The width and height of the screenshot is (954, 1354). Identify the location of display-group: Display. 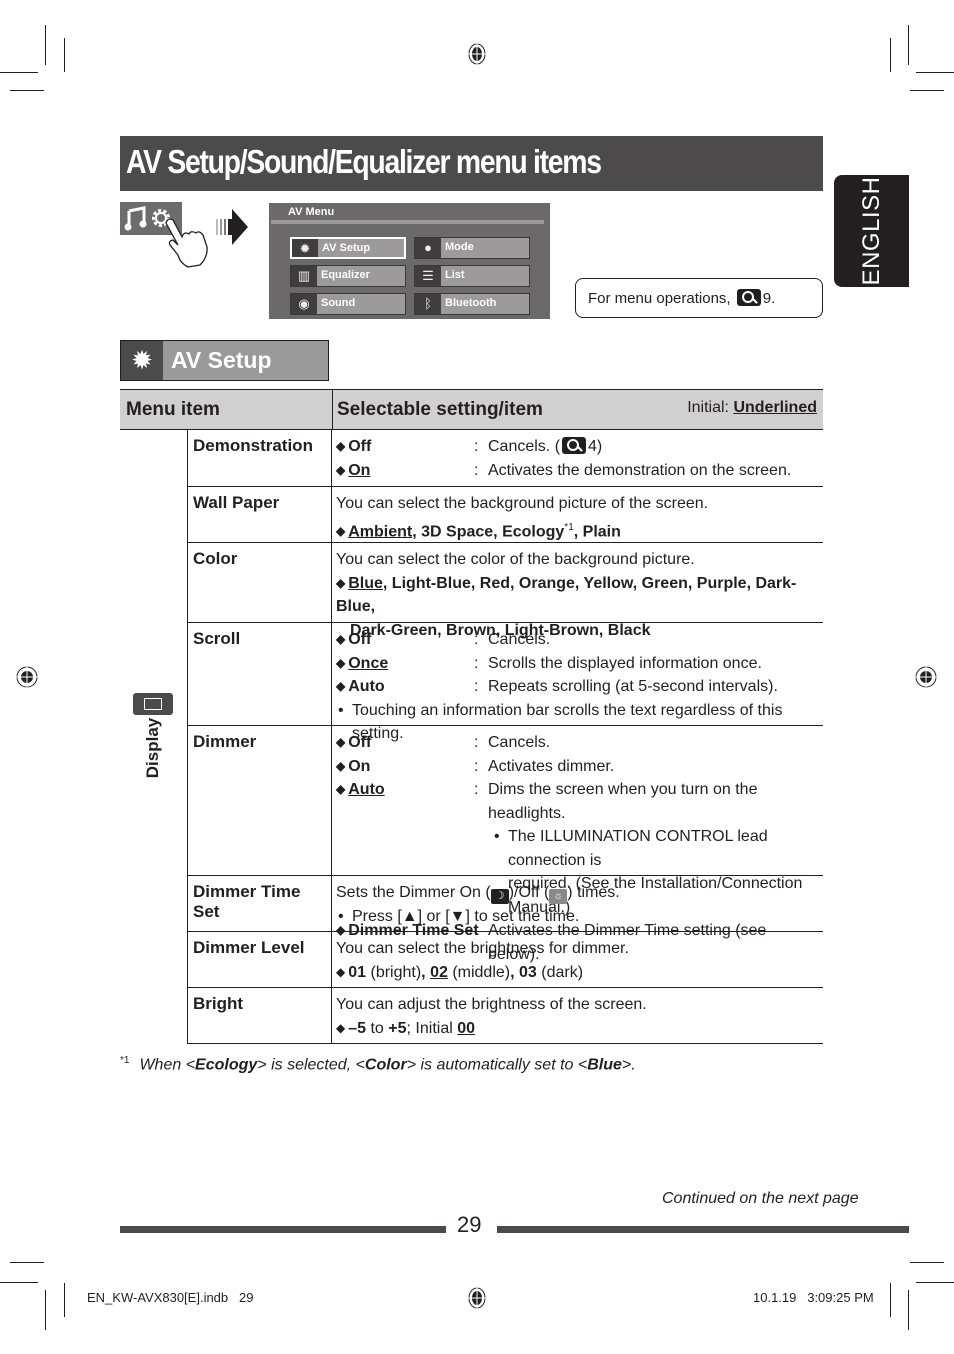
(154, 737).